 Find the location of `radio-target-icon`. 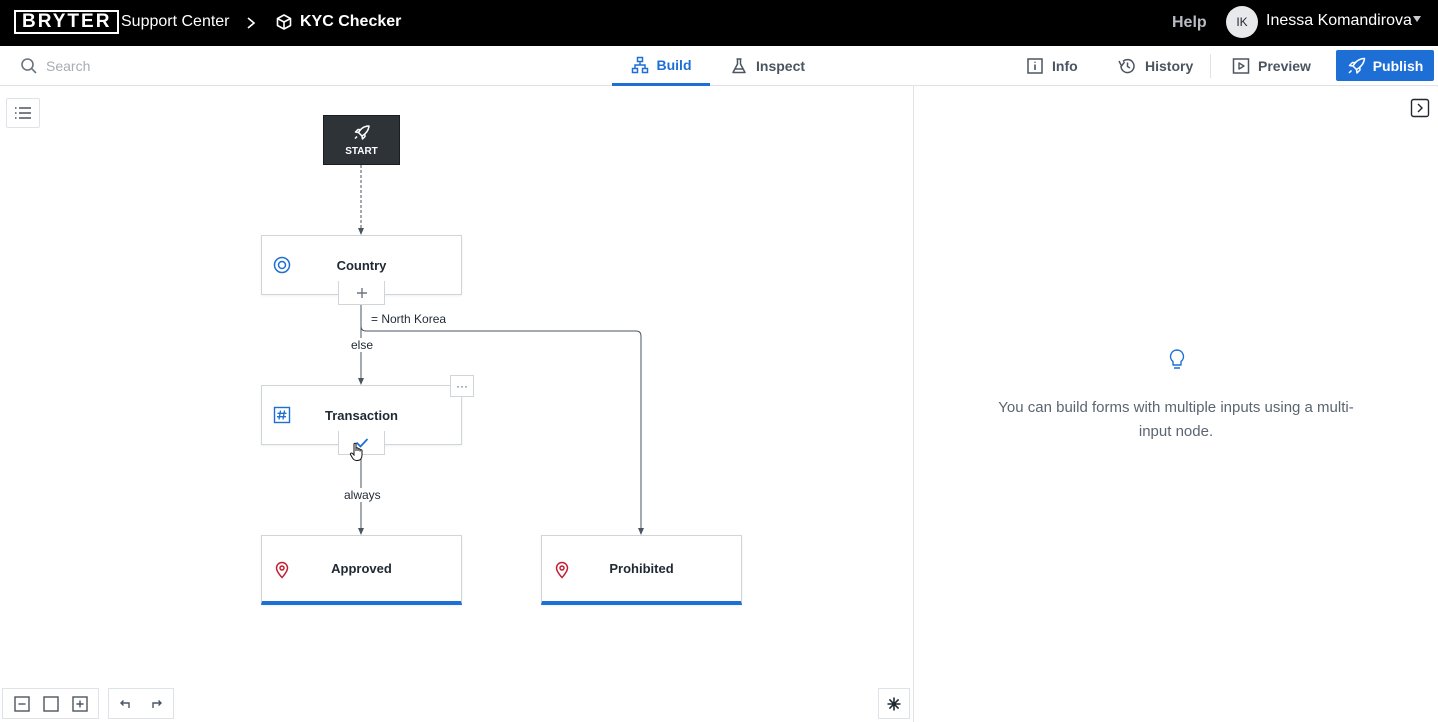

radio-target-icon is located at coordinates (282, 265).